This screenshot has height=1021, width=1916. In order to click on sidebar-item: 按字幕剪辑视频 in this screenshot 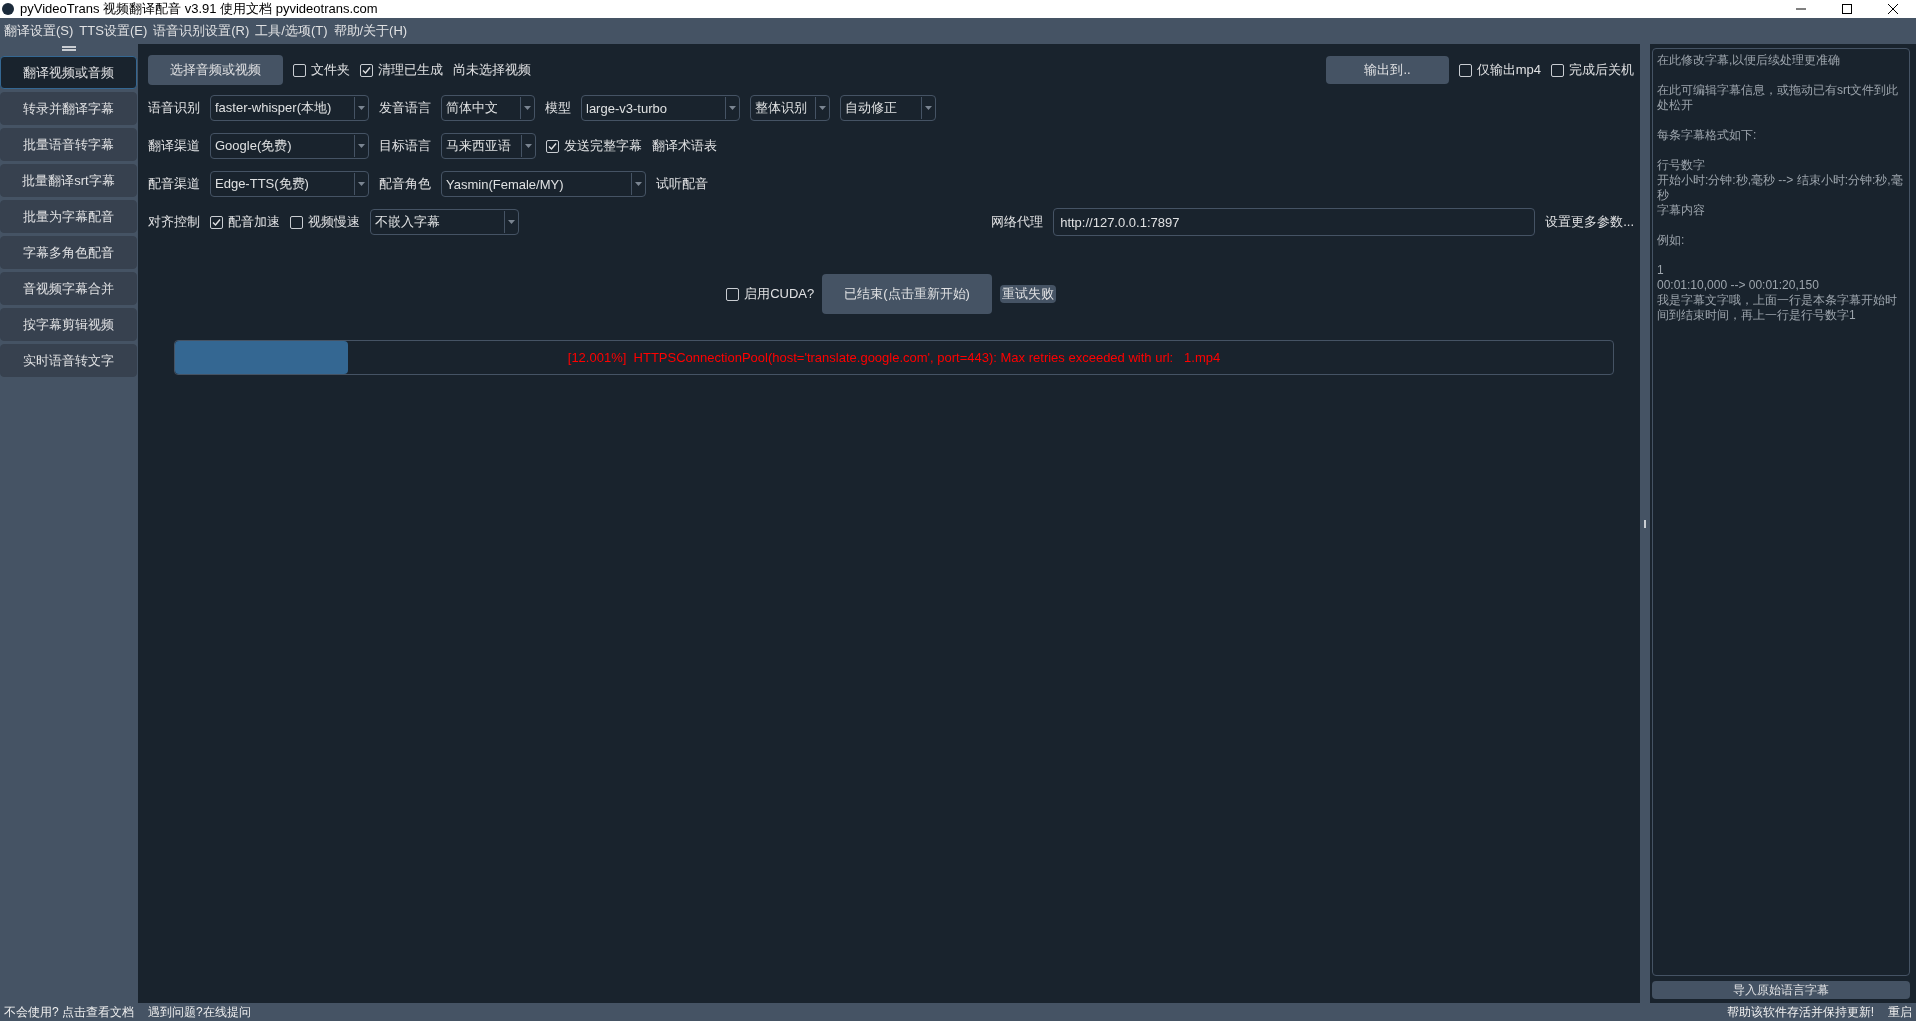, I will do `click(68, 324)`.